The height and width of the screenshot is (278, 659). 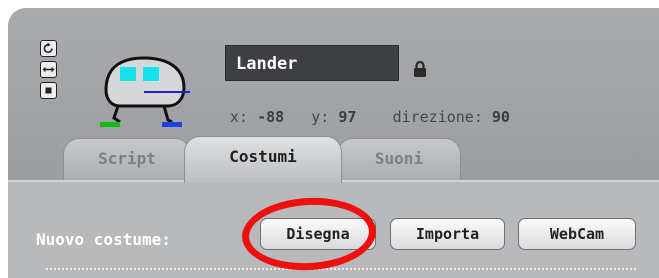 What do you see at coordinates (312, 63) in the screenshot?
I see `sprite-name-field: Lander` at bounding box center [312, 63].